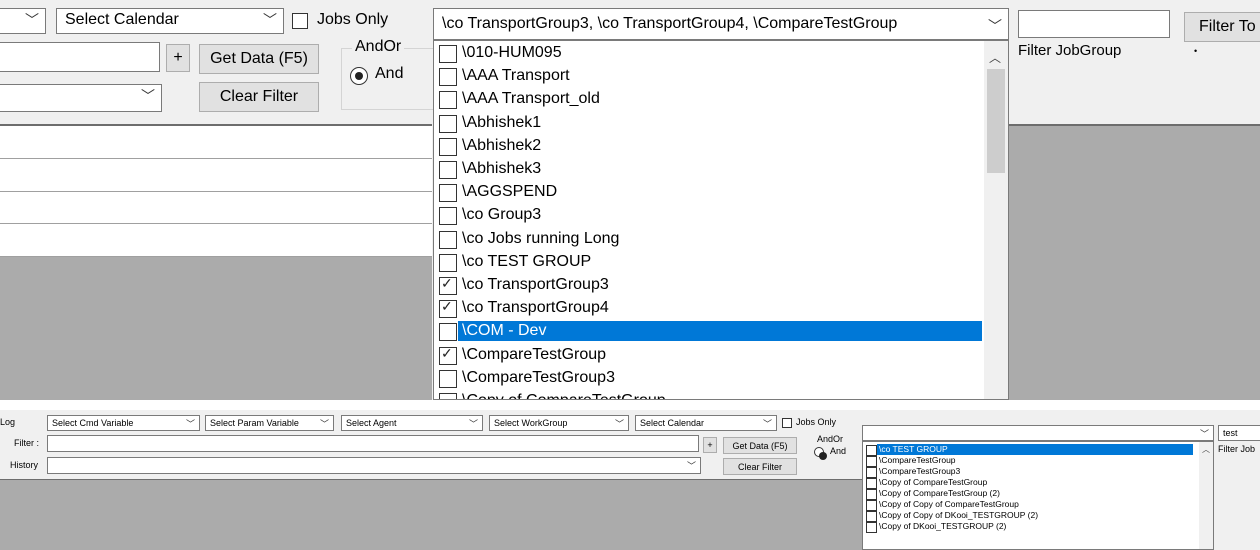  Describe the element at coordinates (541, 238) in the screenshot. I see `list-item-label: \co Jobs running Long` at that location.